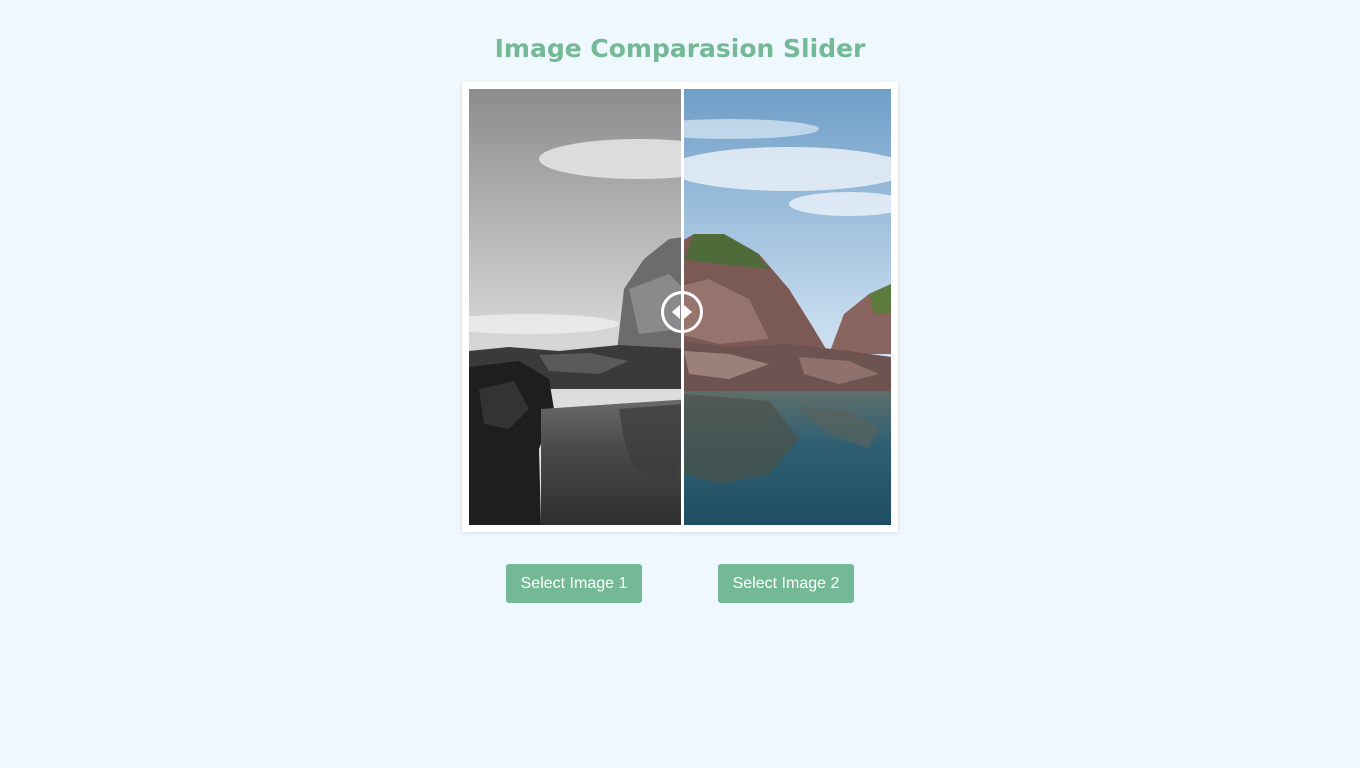 The image size is (1360, 768). Describe the element at coordinates (574, 583) in the screenshot. I see `select-image-1-button: Select Image 1` at that location.